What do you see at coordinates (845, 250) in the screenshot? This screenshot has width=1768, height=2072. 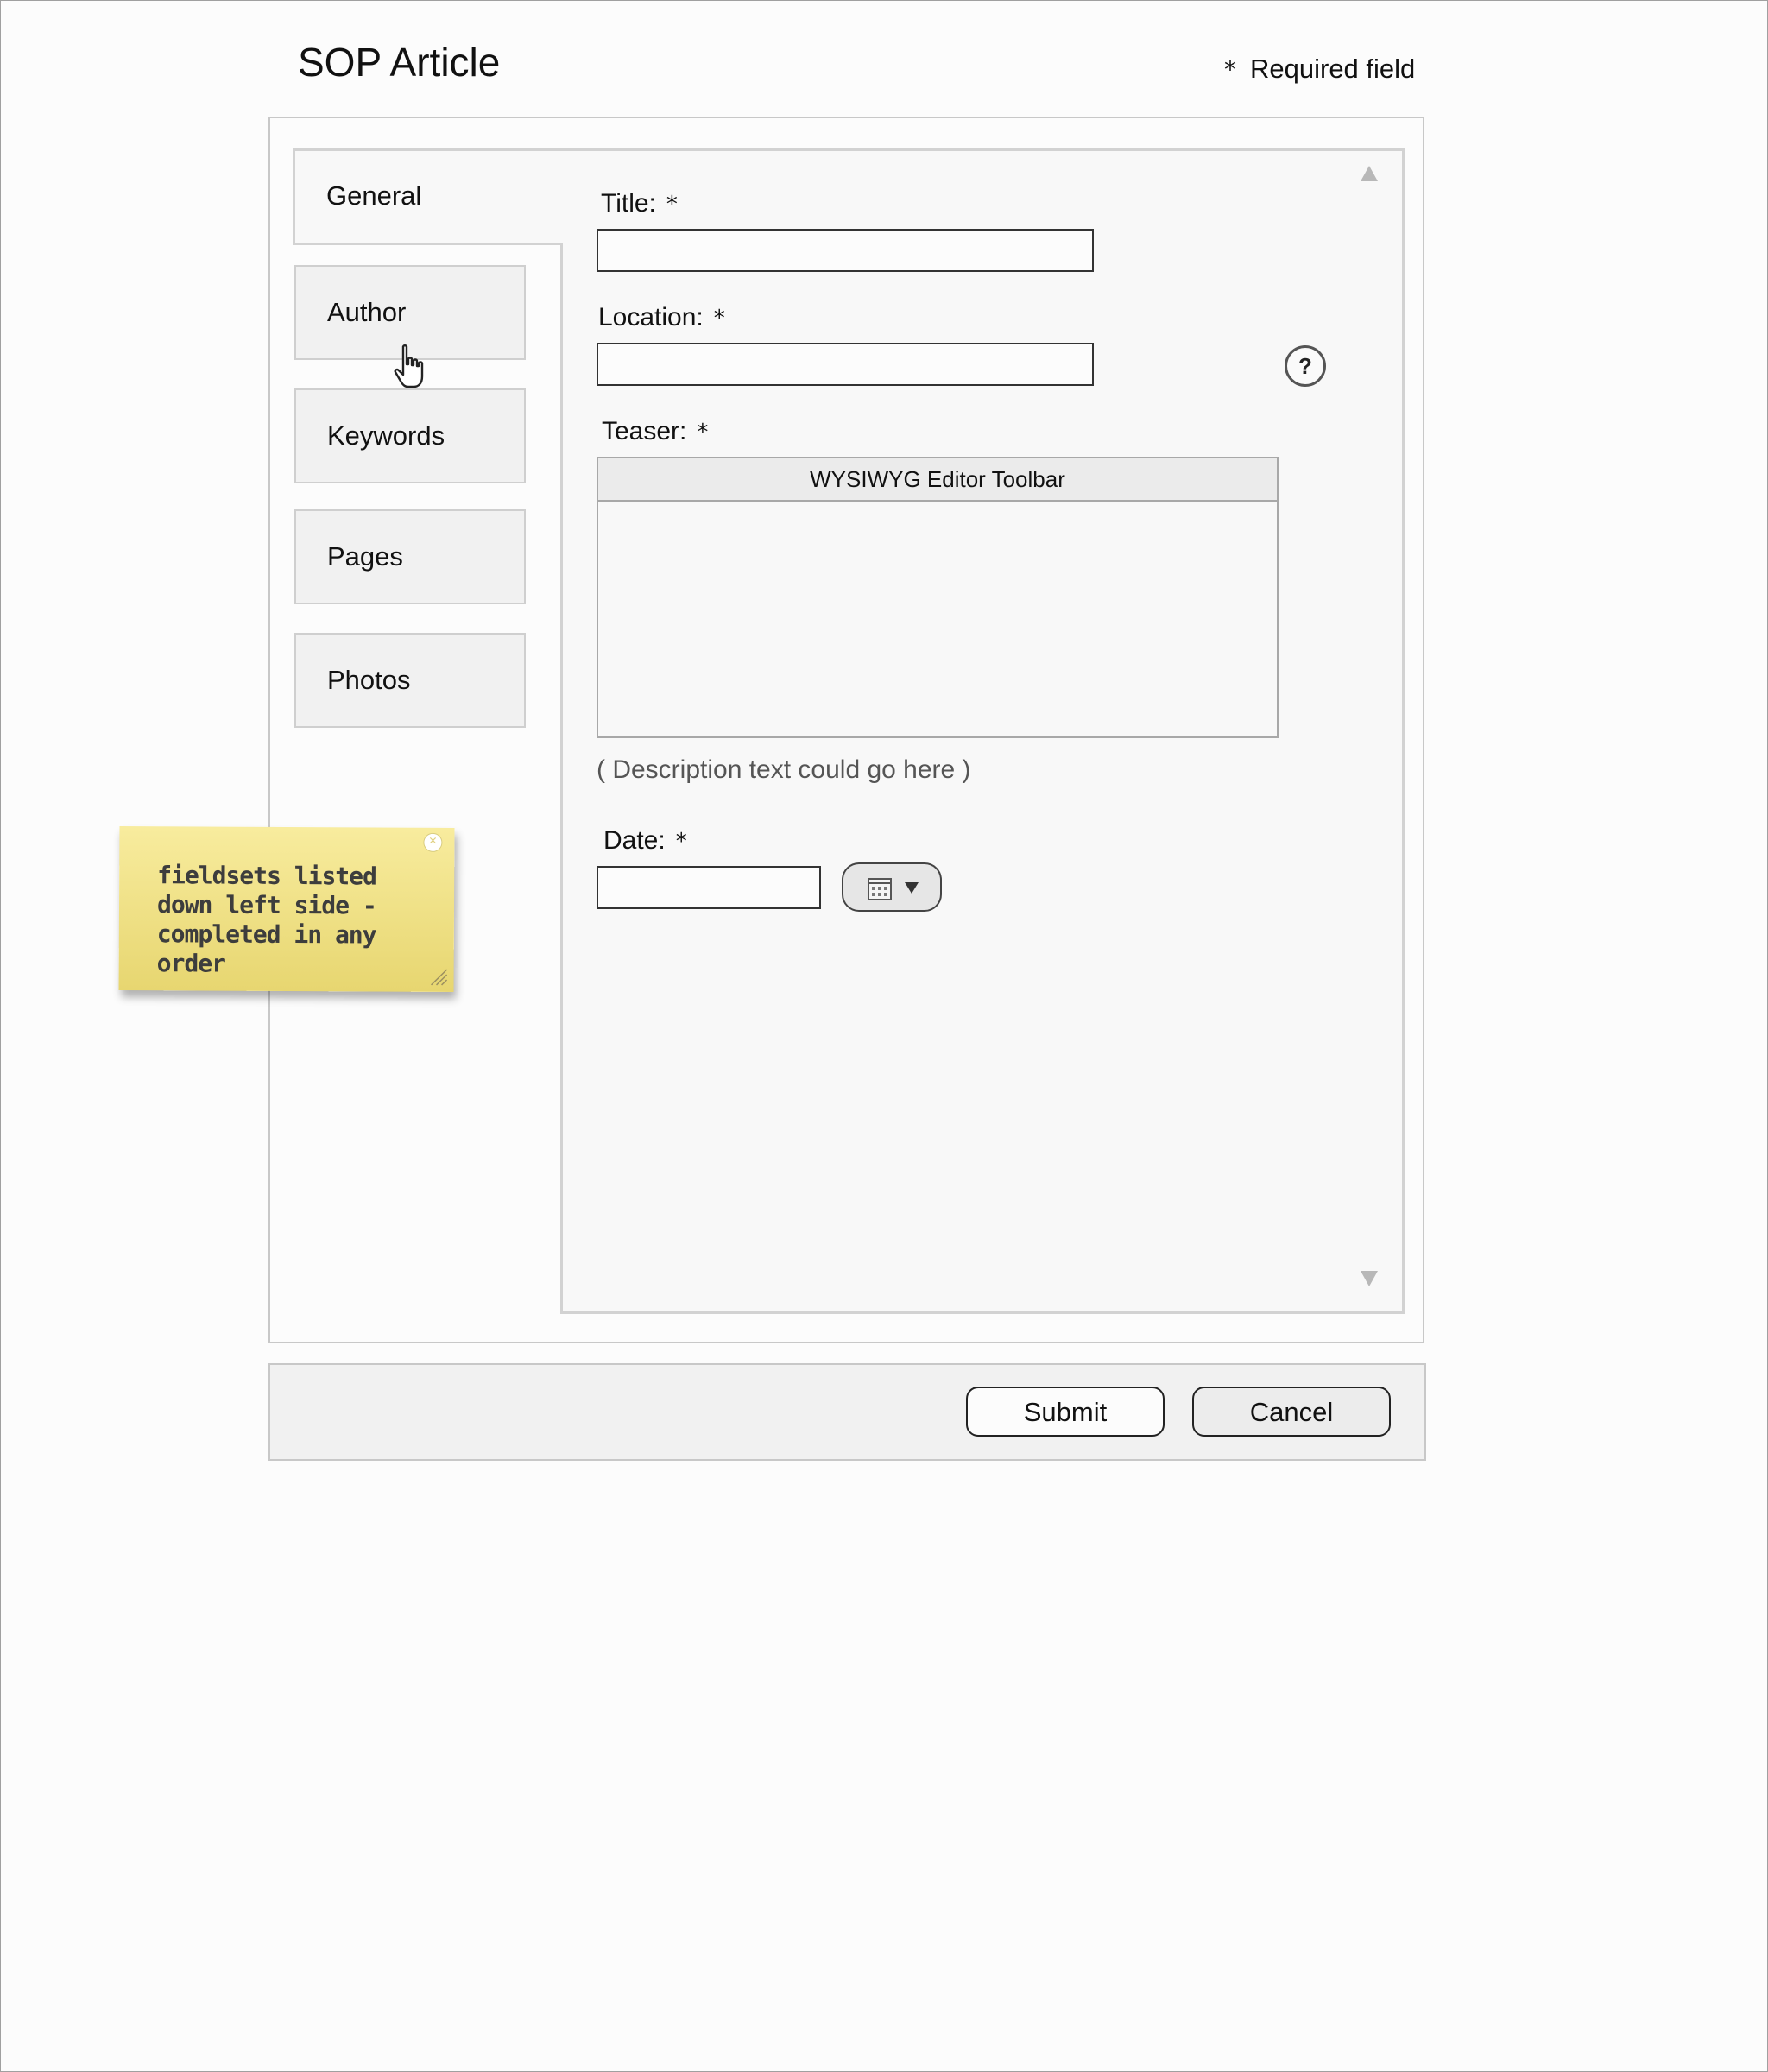 I see `title-input` at bounding box center [845, 250].